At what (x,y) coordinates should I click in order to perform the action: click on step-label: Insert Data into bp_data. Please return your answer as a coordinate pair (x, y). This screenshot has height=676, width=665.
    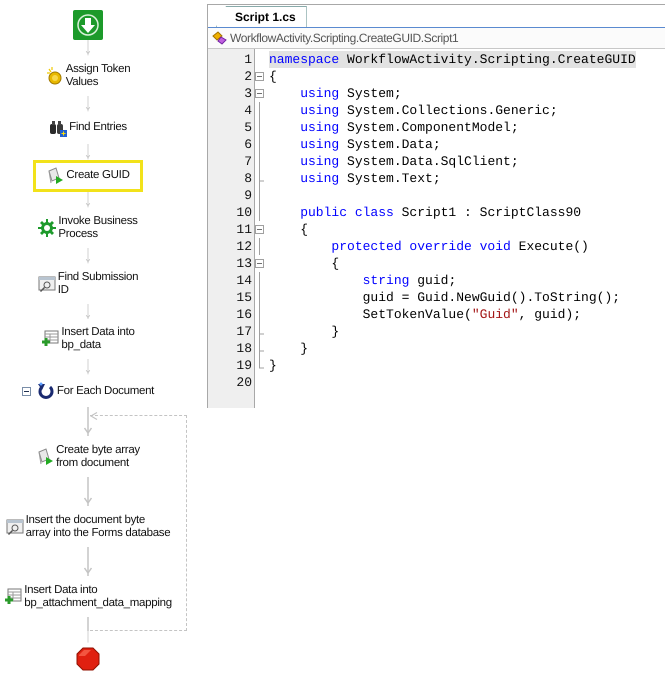
    Looking at the image, I should click on (98, 339).